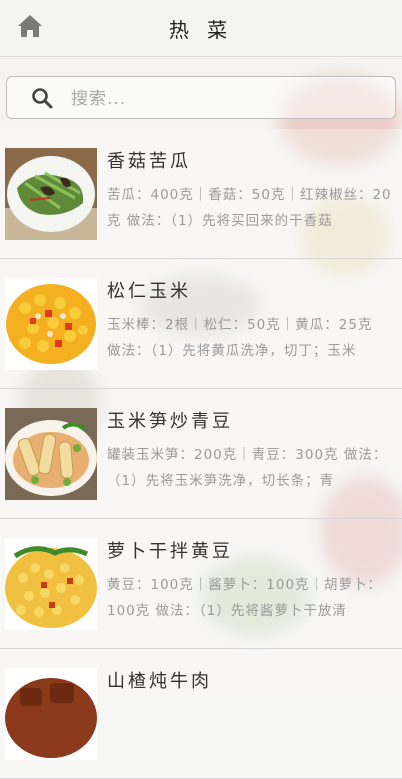 This screenshot has height=779, width=402. What do you see at coordinates (149, 161) in the screenshot?
I see `recipe-name: 香菇苦瓜` at bounding box center [149, 161].